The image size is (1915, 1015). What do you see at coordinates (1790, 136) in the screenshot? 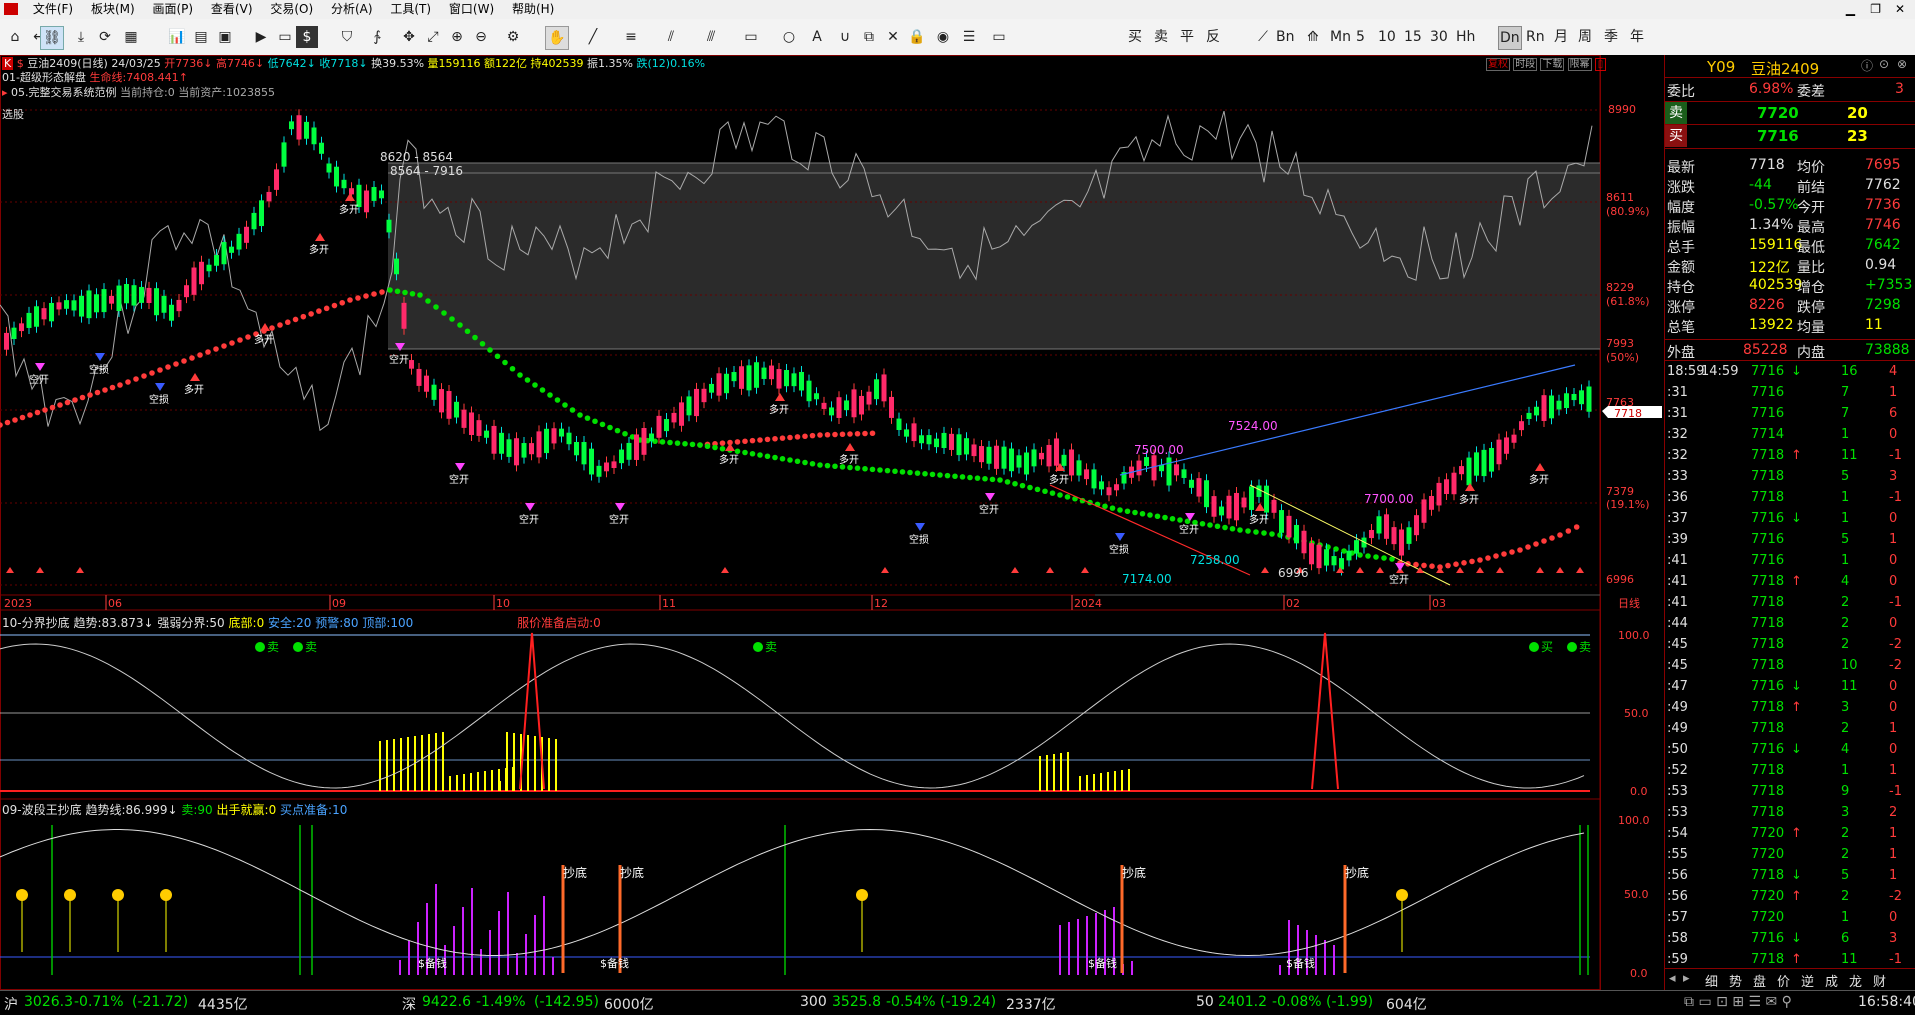
I see `bid-row: 买 7716 23` at bounding box center [1790, 136].